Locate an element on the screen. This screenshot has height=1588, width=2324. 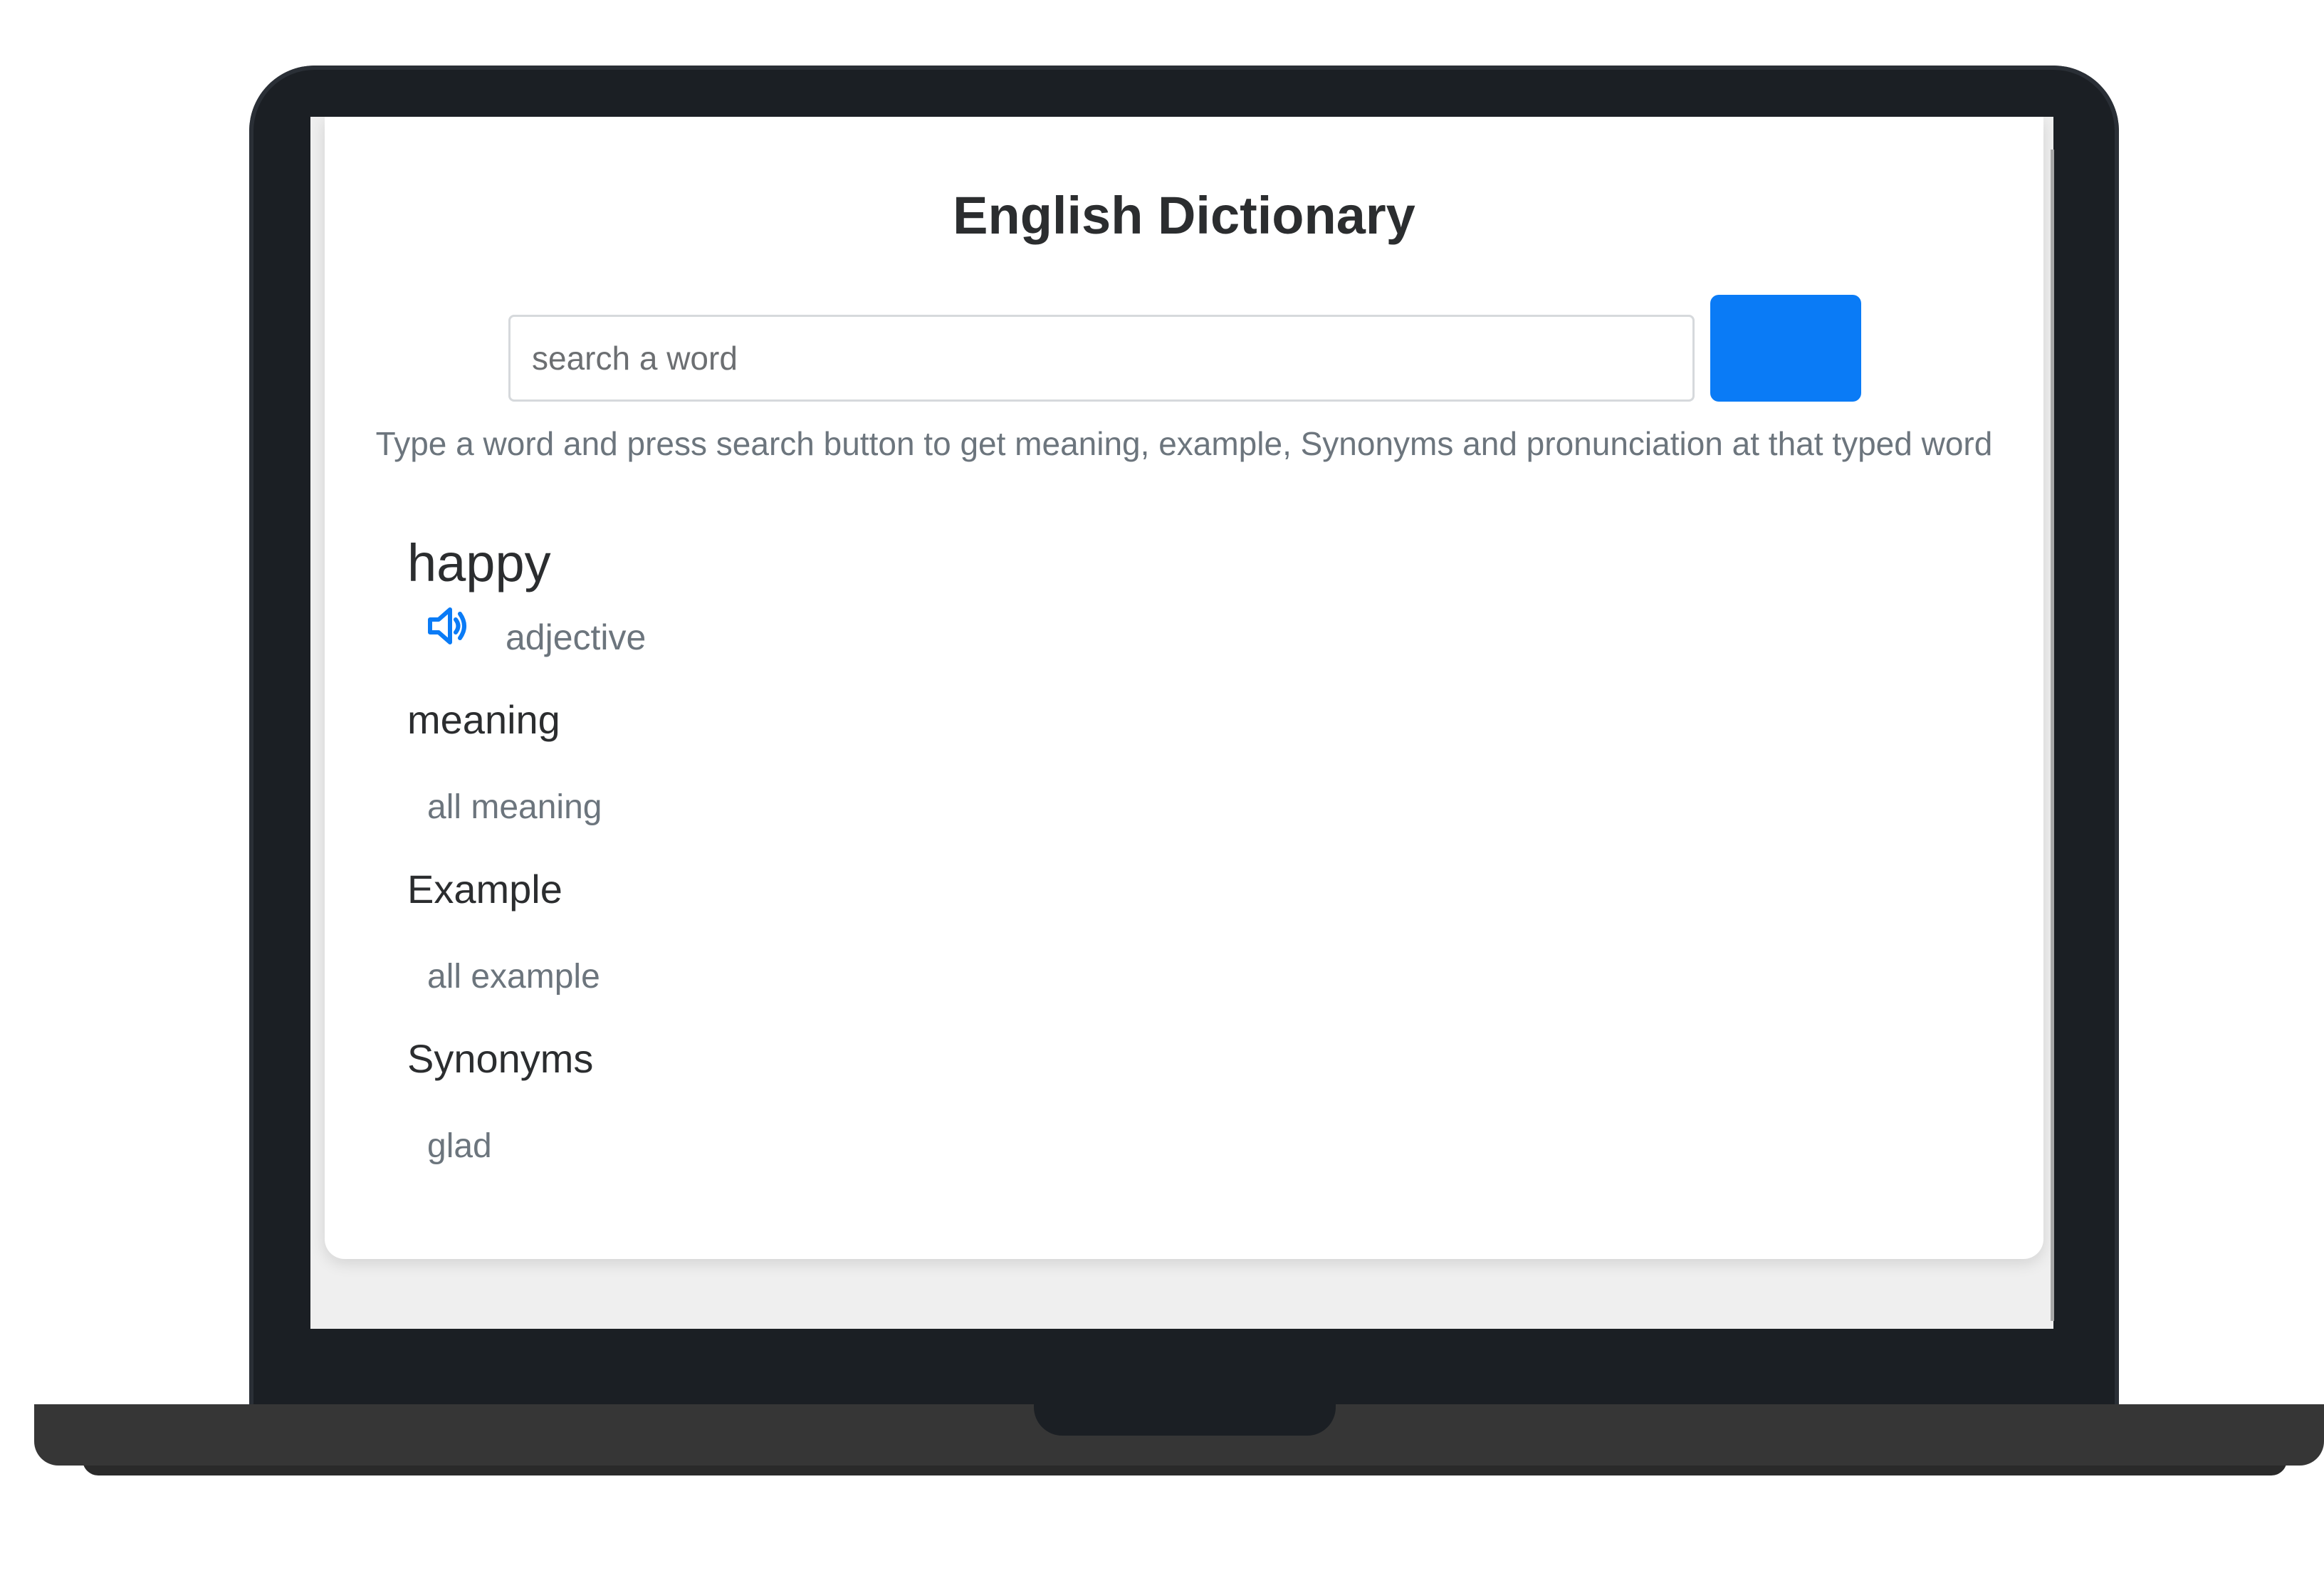
page-title: English Dictionary is located at coordinates (1184, 215).